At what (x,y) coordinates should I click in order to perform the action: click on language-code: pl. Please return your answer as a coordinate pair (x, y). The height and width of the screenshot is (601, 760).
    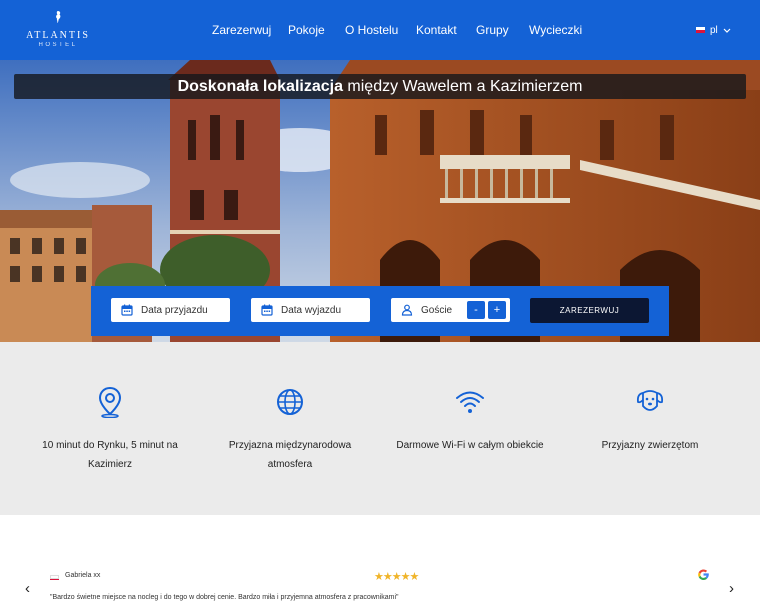
    Looking at the image, I should click on (714, 30).